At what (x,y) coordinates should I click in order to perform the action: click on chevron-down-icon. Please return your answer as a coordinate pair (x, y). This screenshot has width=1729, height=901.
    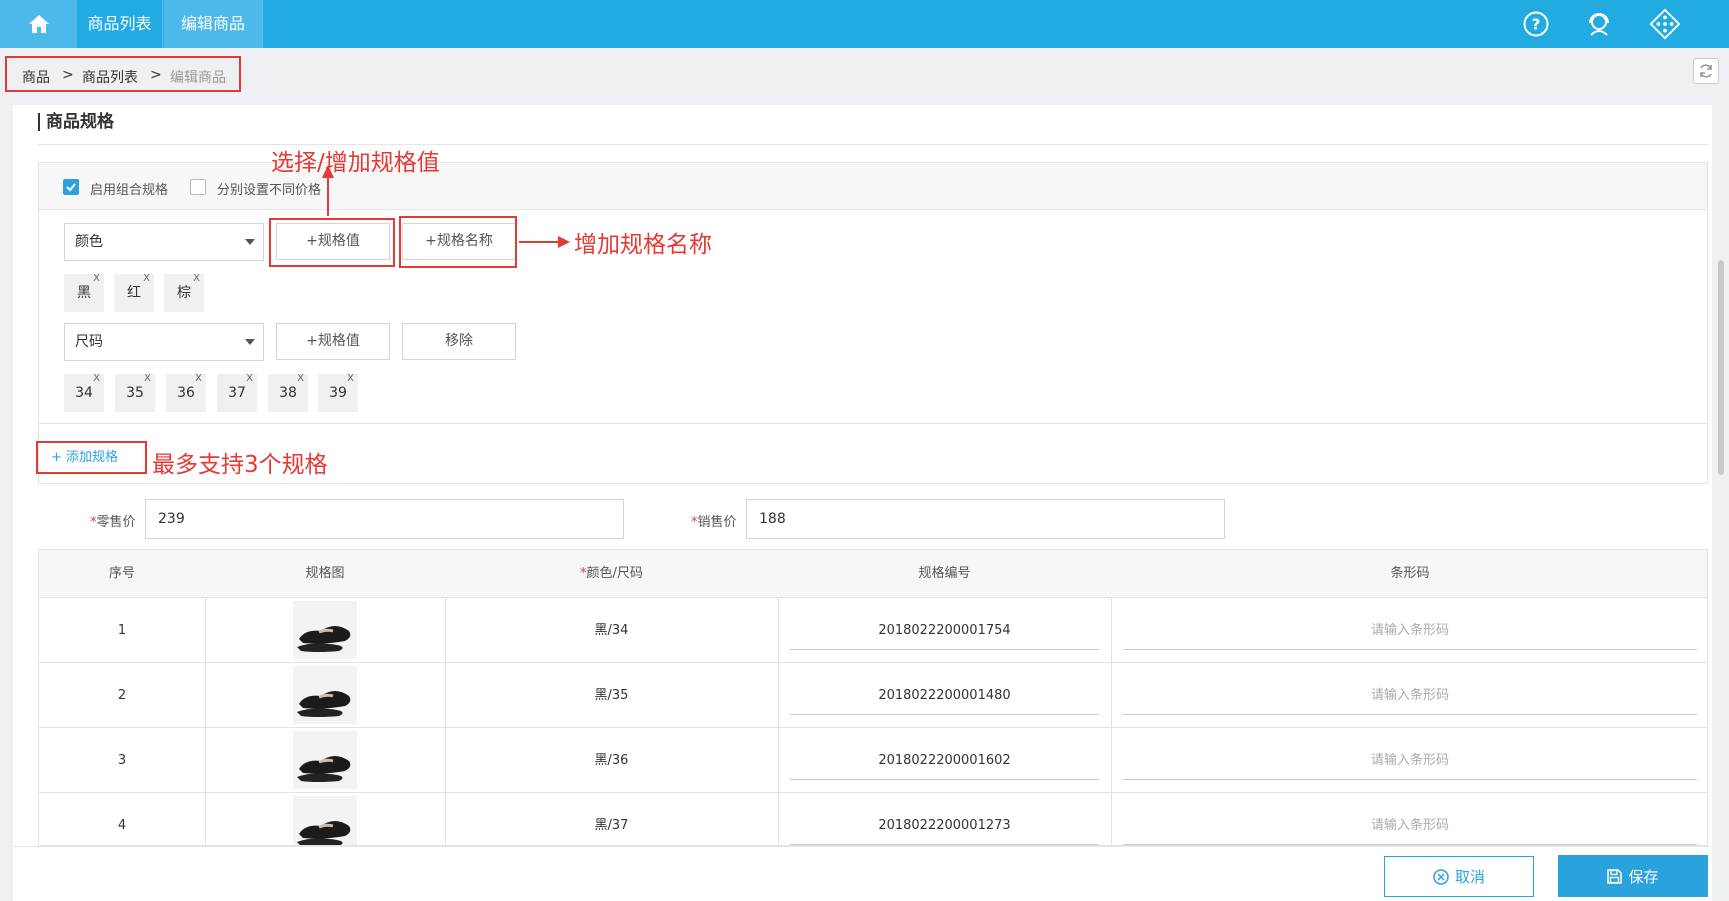
    Looking at the image, I should click on (250, 242).